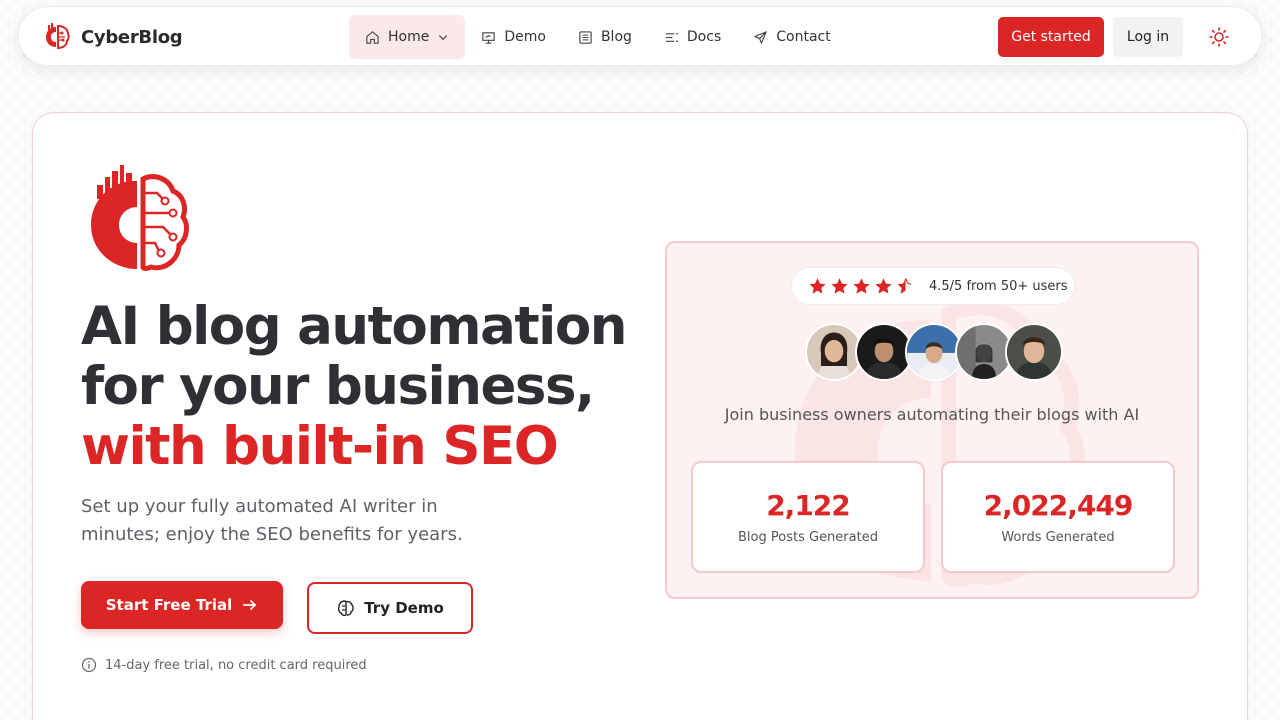 Image resolution: width=1280 pixels, height=720 pixels. What do you see at coordinates (934, 352) in the screenshot?
I see `user-avatars` at bounding box center [934, 352].